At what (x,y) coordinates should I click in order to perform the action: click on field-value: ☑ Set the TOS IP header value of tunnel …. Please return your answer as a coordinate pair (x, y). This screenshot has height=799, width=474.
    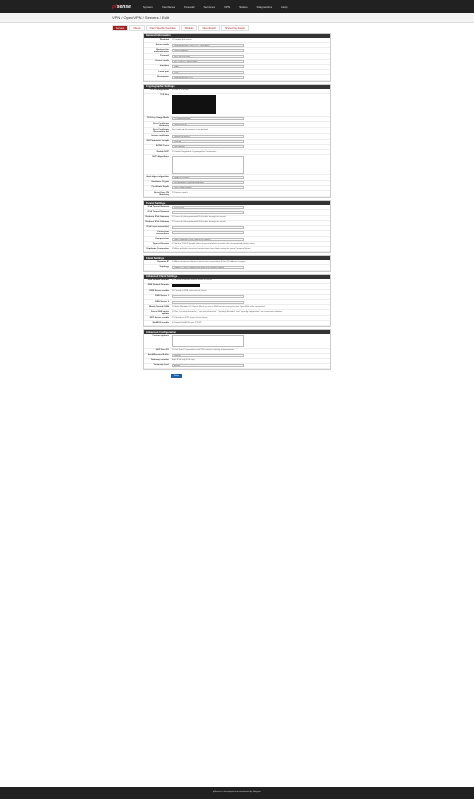
    Looking at the image, I should click on (251, 244).